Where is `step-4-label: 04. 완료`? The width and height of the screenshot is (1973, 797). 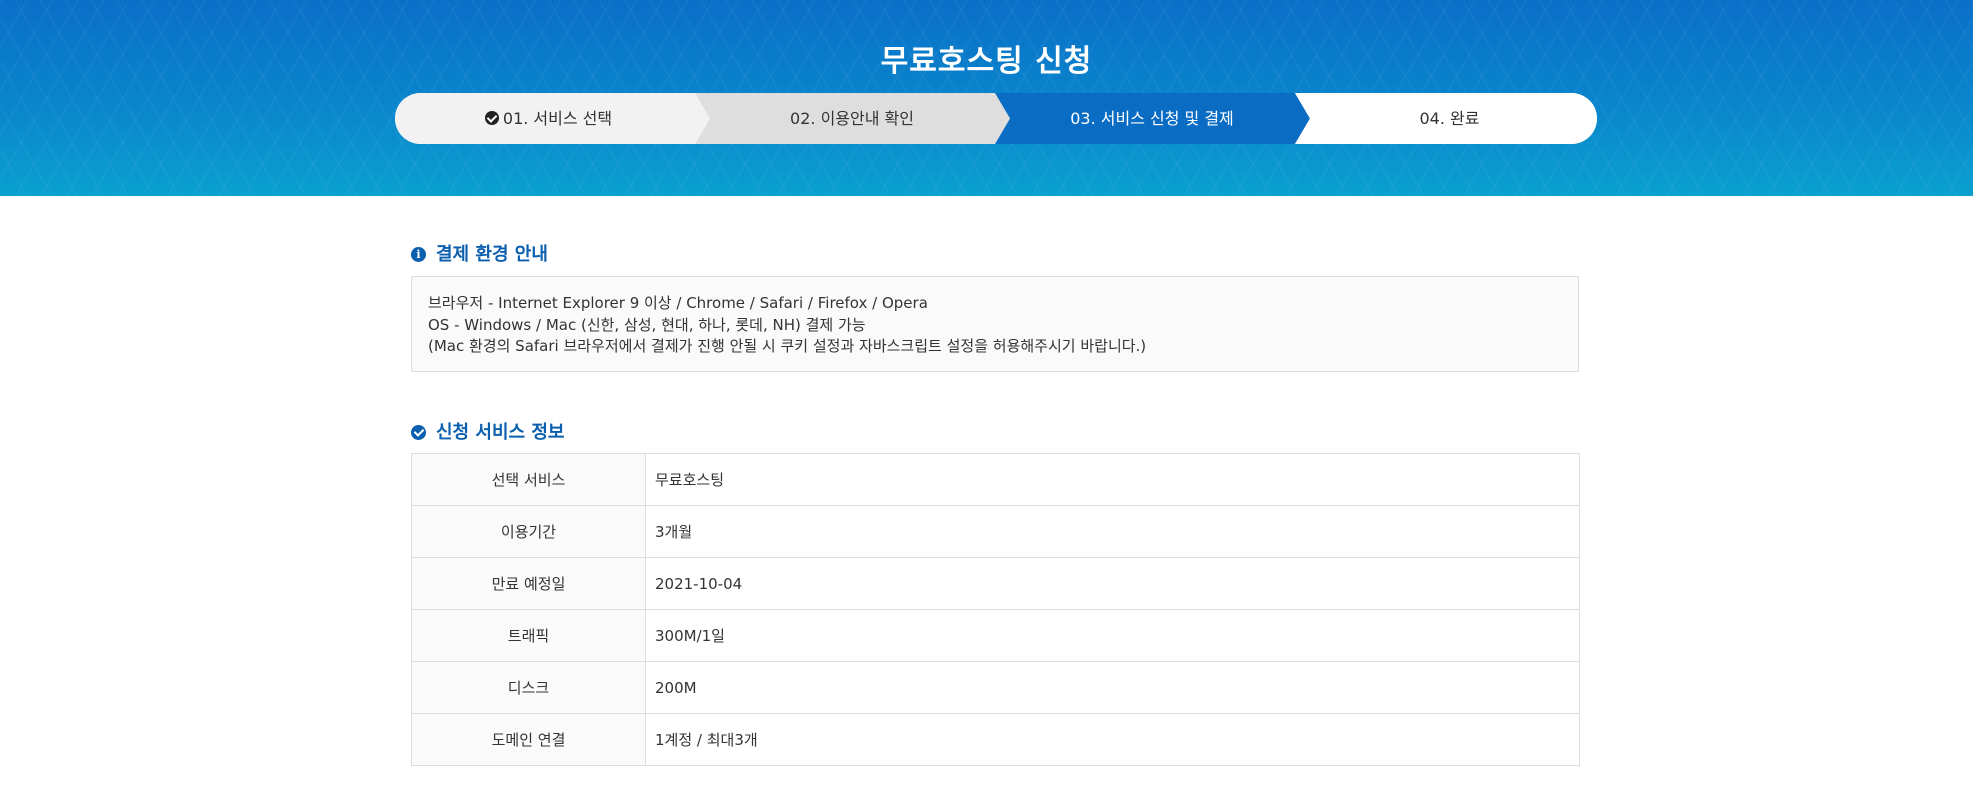
step-4-label: 04. 완료 is located at coordinates (1449, 118).